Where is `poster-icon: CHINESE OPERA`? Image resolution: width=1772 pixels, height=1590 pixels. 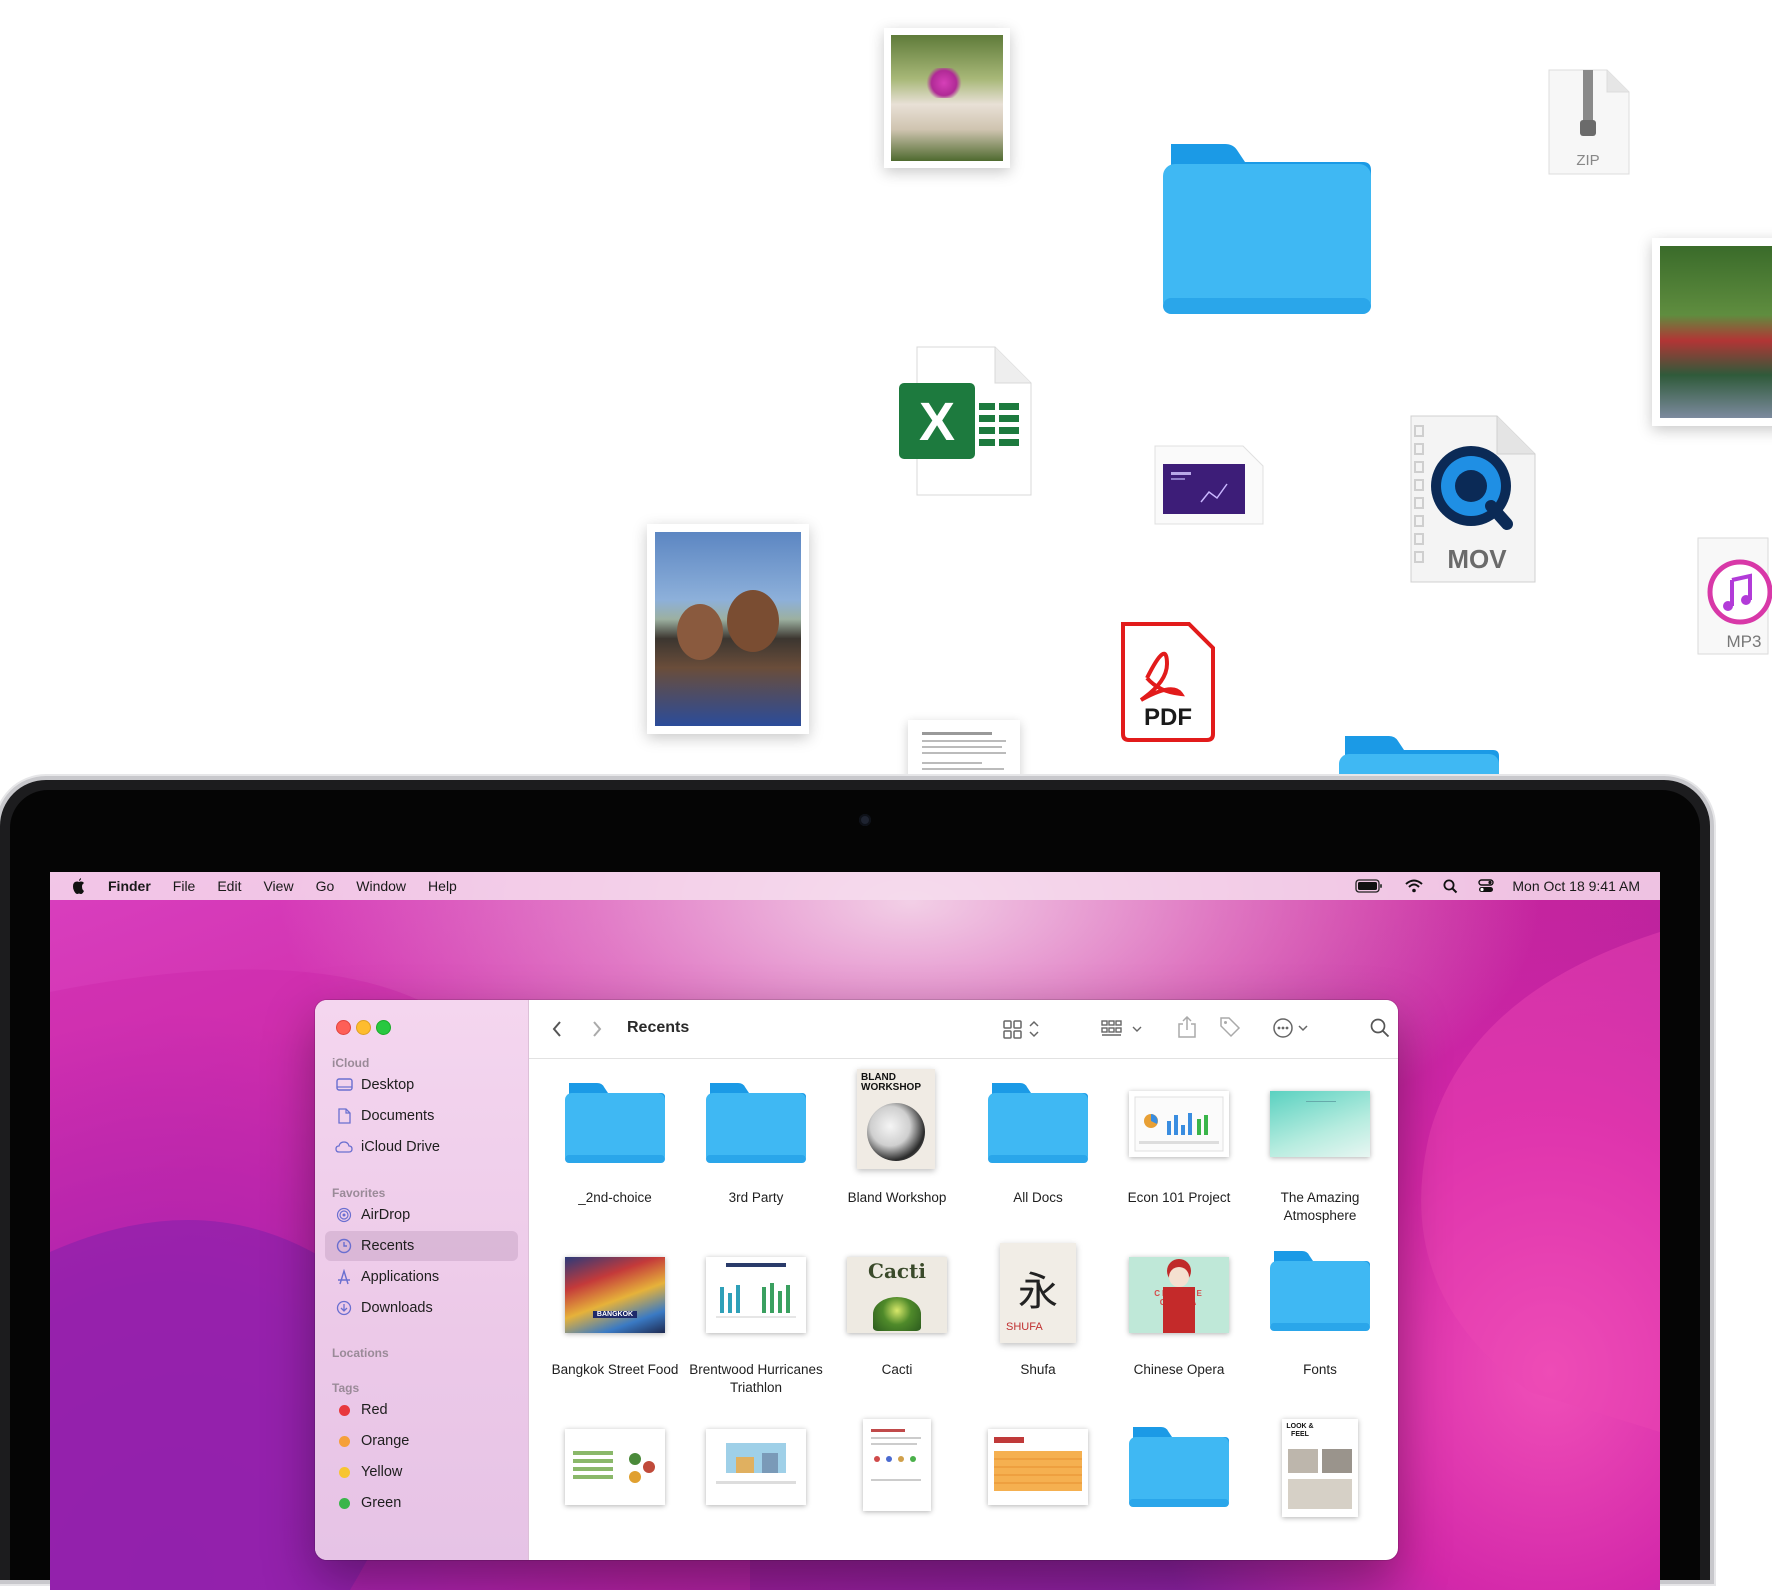 poster-icon: CHINESE OPERA is located at coordinates (1179, 1295).